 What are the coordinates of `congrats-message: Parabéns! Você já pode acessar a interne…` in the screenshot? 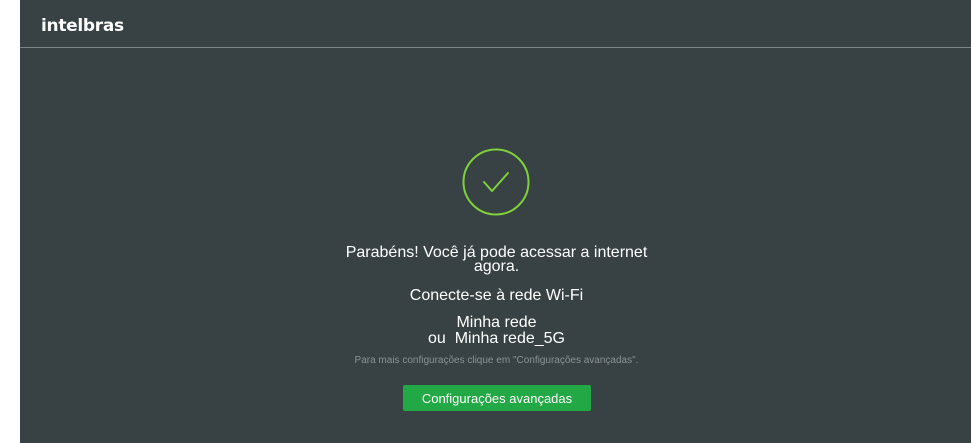 It's located at (496, 260).